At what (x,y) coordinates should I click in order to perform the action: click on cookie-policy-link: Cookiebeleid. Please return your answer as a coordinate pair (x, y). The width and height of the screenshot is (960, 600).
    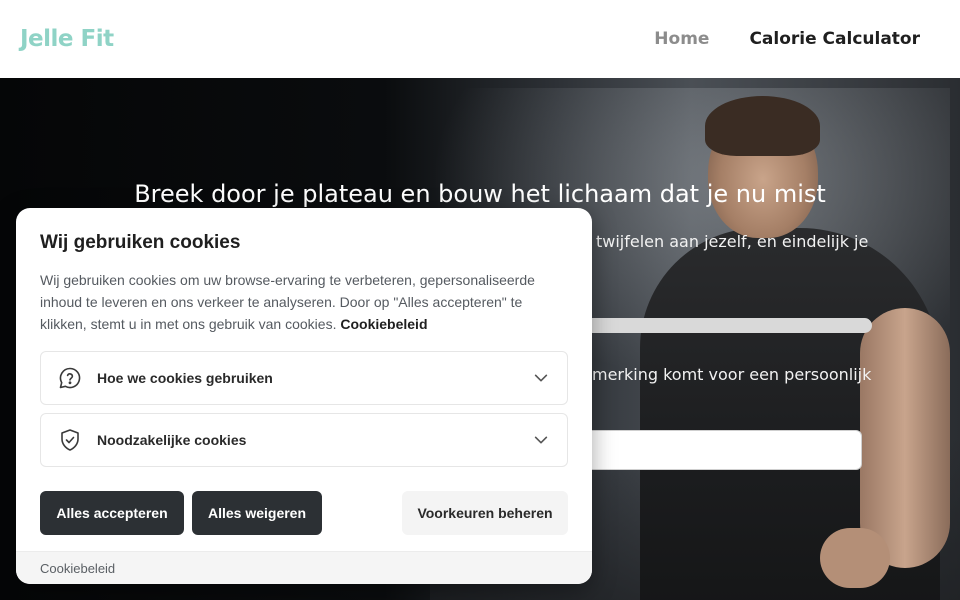
    Looking at the image, I should click on (383, 324).